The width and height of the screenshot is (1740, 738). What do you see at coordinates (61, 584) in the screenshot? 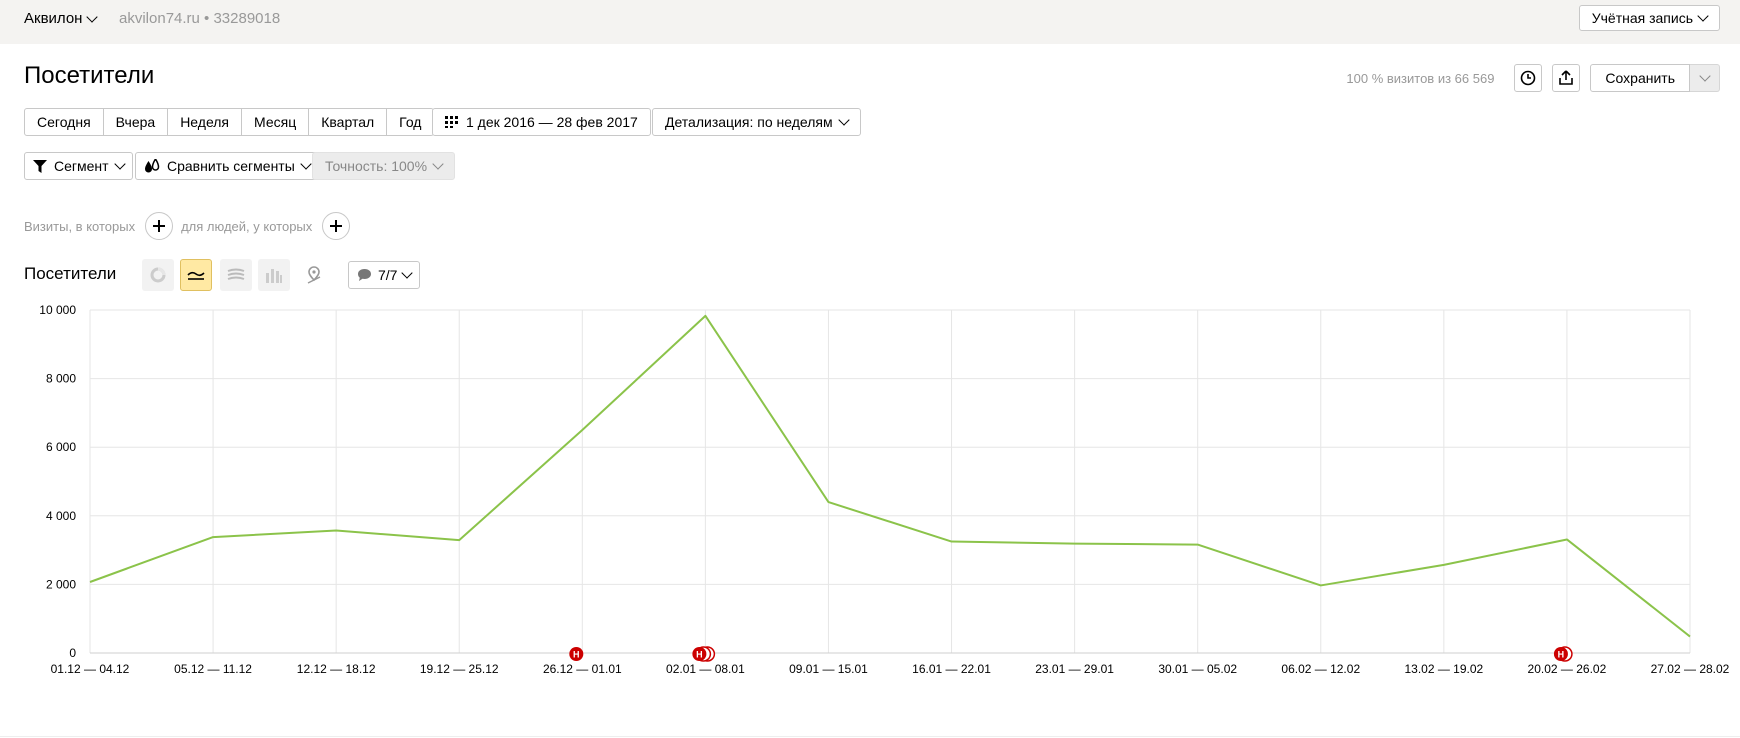
I see `y-tick-label: 2 000` at bounding box center [61, 584].